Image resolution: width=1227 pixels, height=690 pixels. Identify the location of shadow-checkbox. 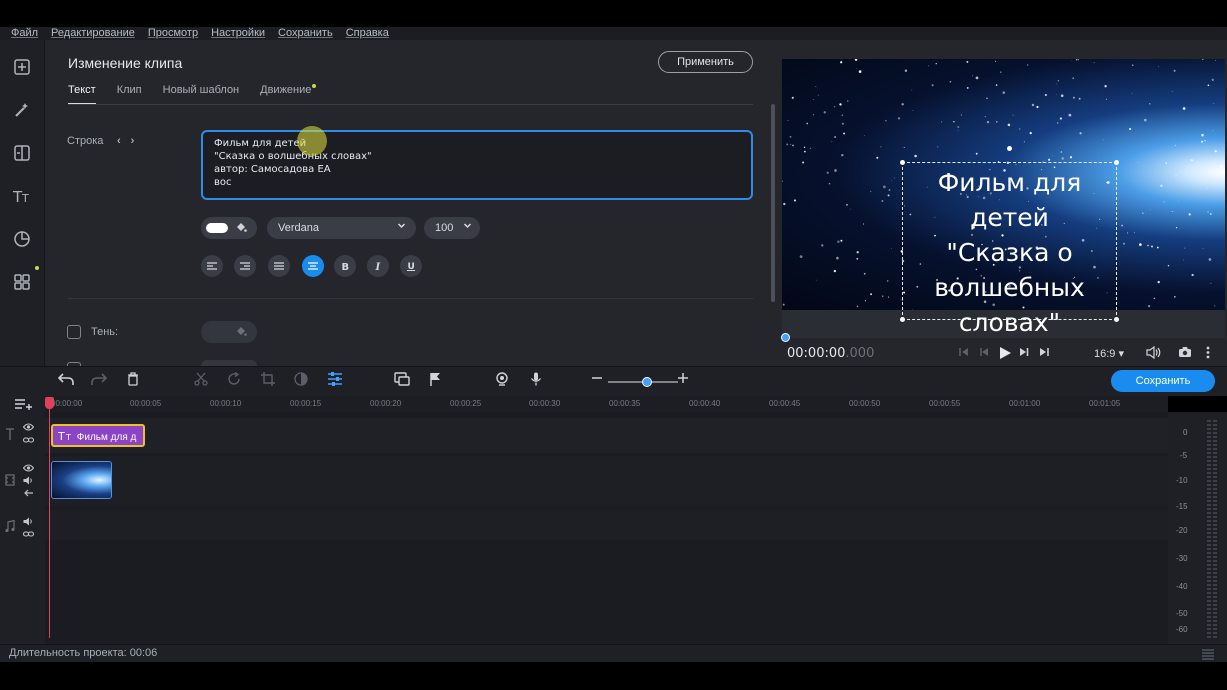
(74, 332).